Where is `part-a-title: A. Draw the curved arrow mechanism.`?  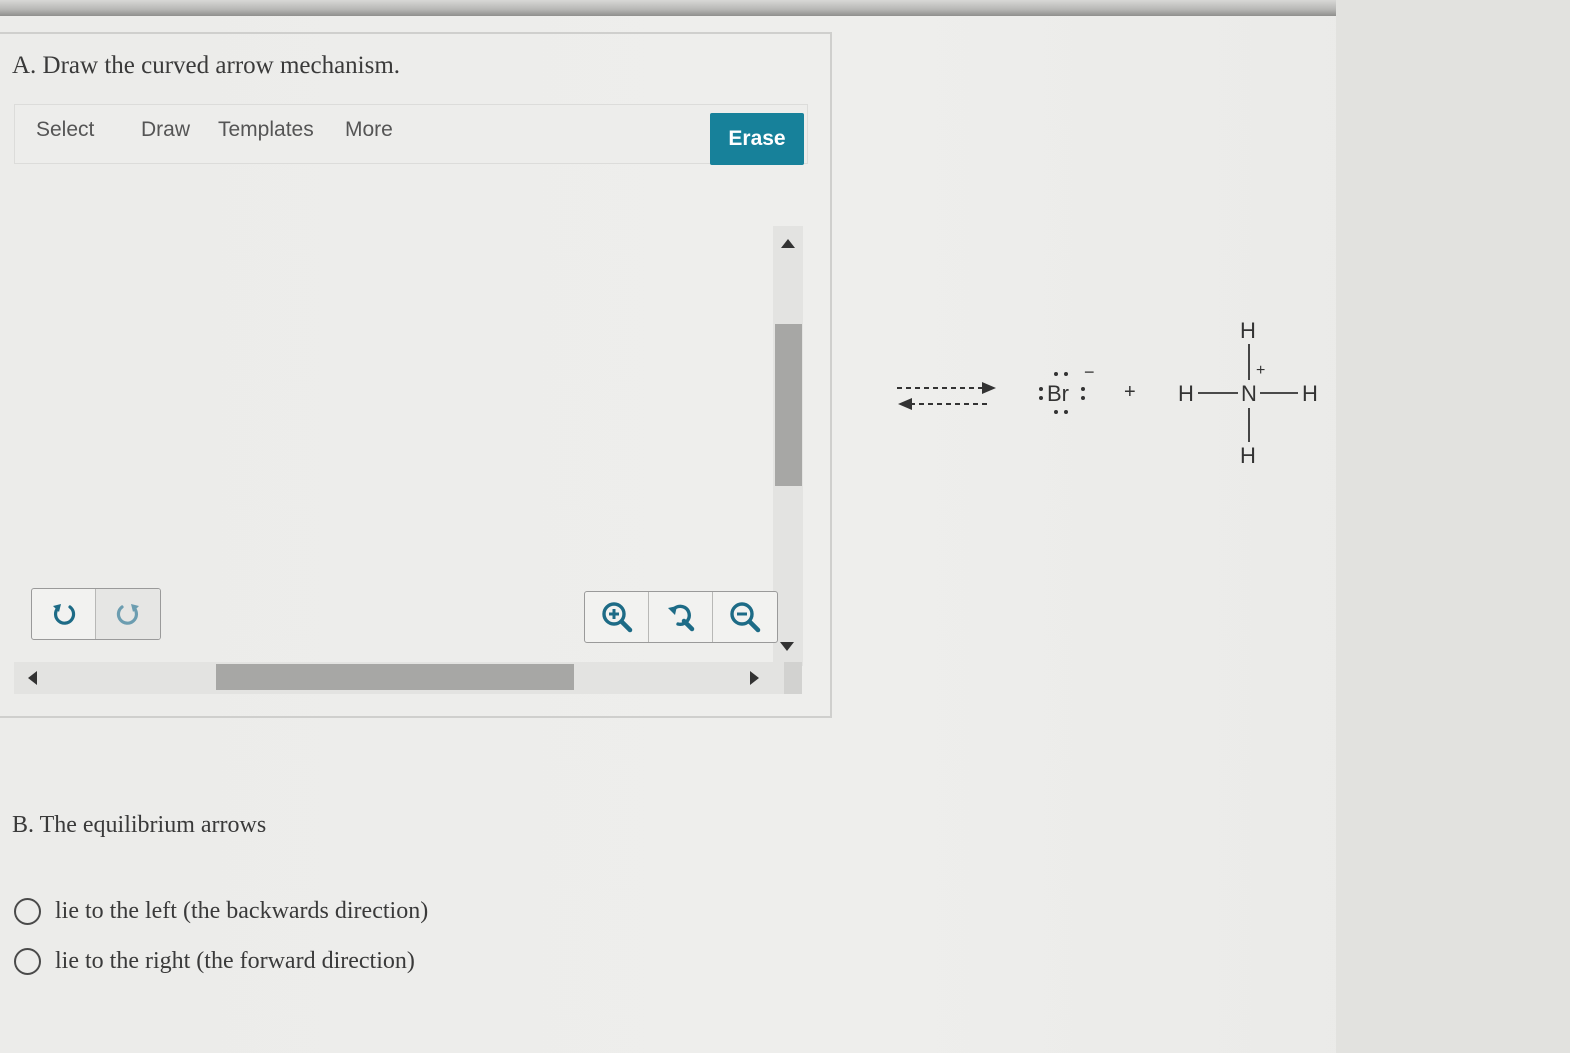
part-a-title: A. Draw the curved arrow mechanism. is located at coordinates (206, 65).